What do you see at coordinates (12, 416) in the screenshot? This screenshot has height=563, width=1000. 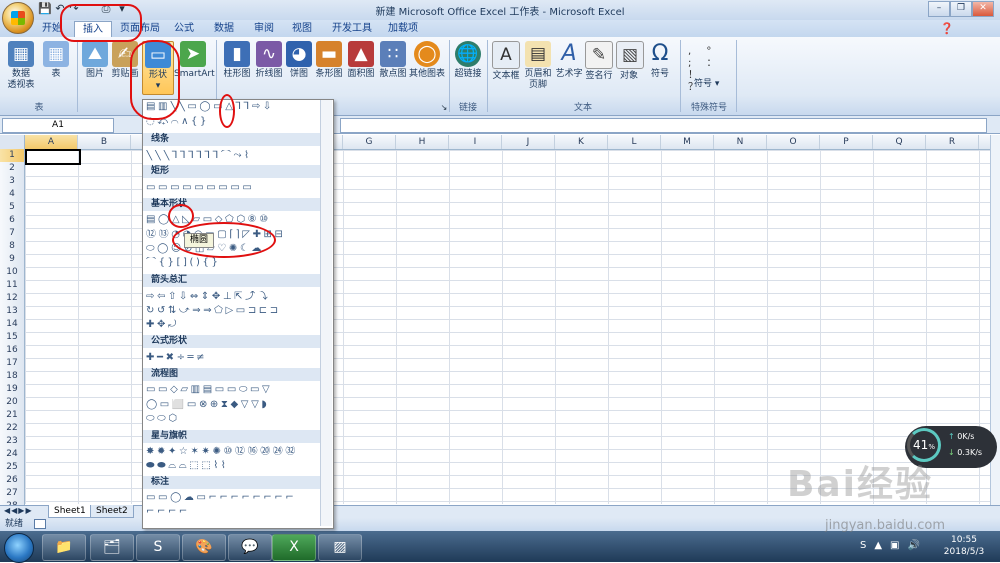 I see `row-header: 21` at bounding box center [12, 416].